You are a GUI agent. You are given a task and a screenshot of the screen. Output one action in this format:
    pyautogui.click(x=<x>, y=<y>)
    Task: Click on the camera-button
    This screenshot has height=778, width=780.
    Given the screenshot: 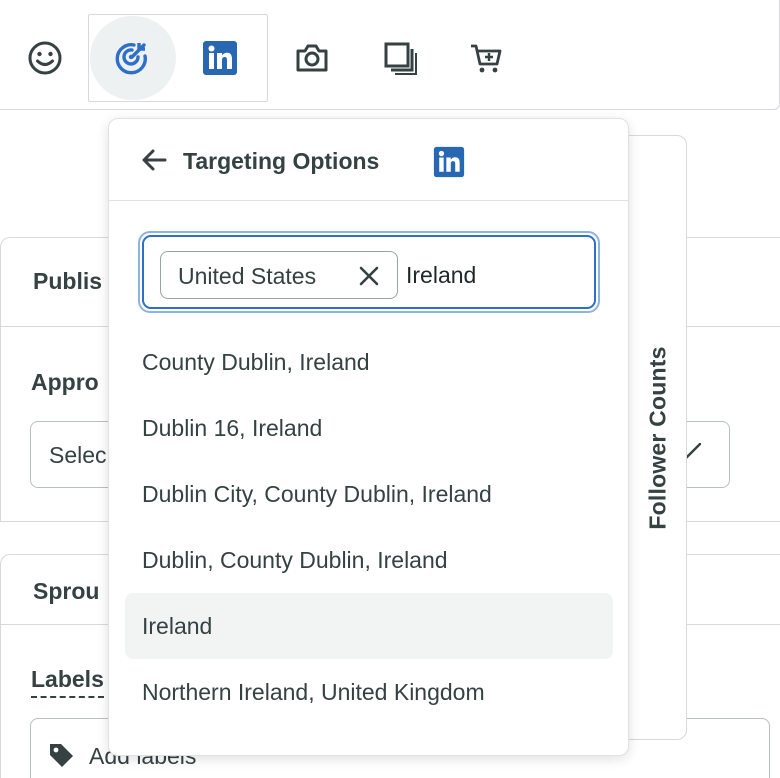 What is the action you would take?
    pyautogui.click(x=312, y=58)
    